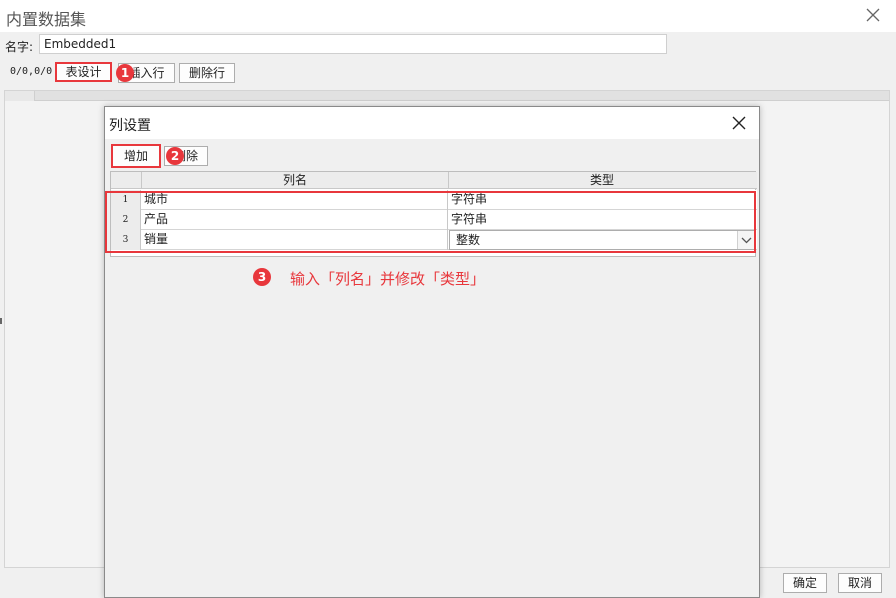  What do you see at coordinates (126, 200) in the screenshot?
I see `row-number: 1` at bounding box center [126, 200].